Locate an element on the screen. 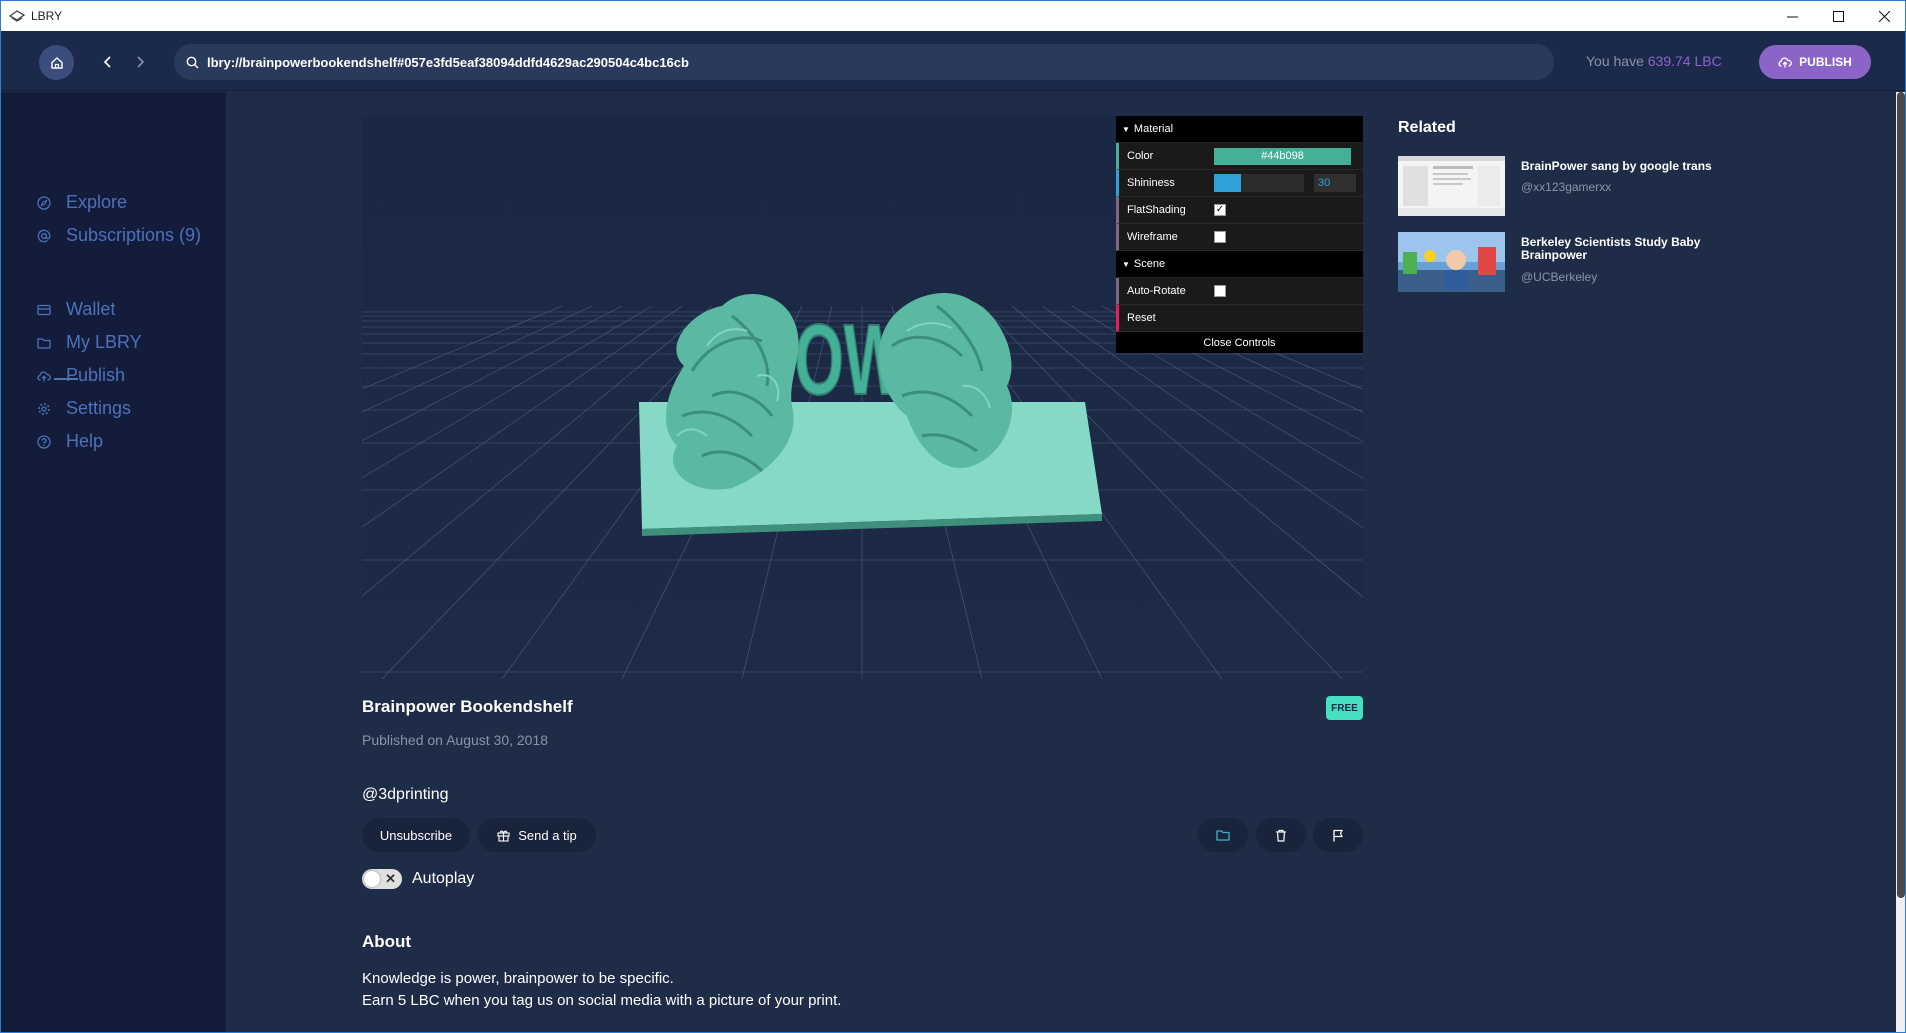  sidebar-item-label: Wallet is located at coordinates (91, 309).